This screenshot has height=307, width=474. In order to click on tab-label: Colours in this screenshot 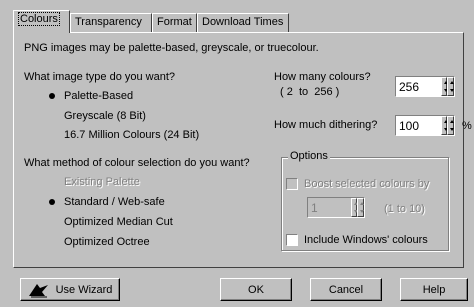, I will do `click(39, 19)`.